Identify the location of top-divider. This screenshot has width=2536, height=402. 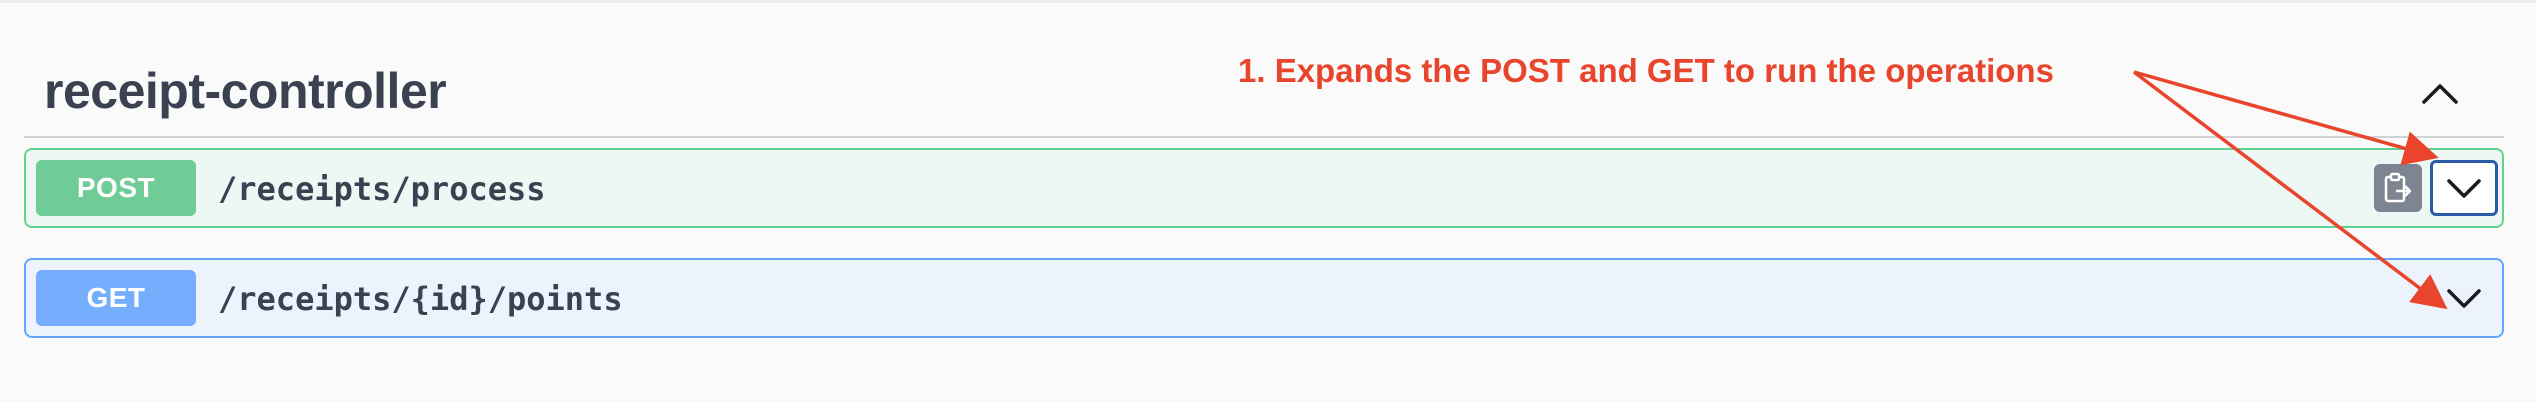
(1268, 1).